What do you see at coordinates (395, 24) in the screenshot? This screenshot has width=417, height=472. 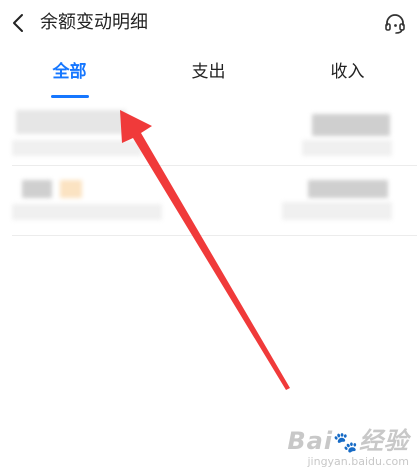 I see `customer-service-icon` at bounding box center [395, 24].